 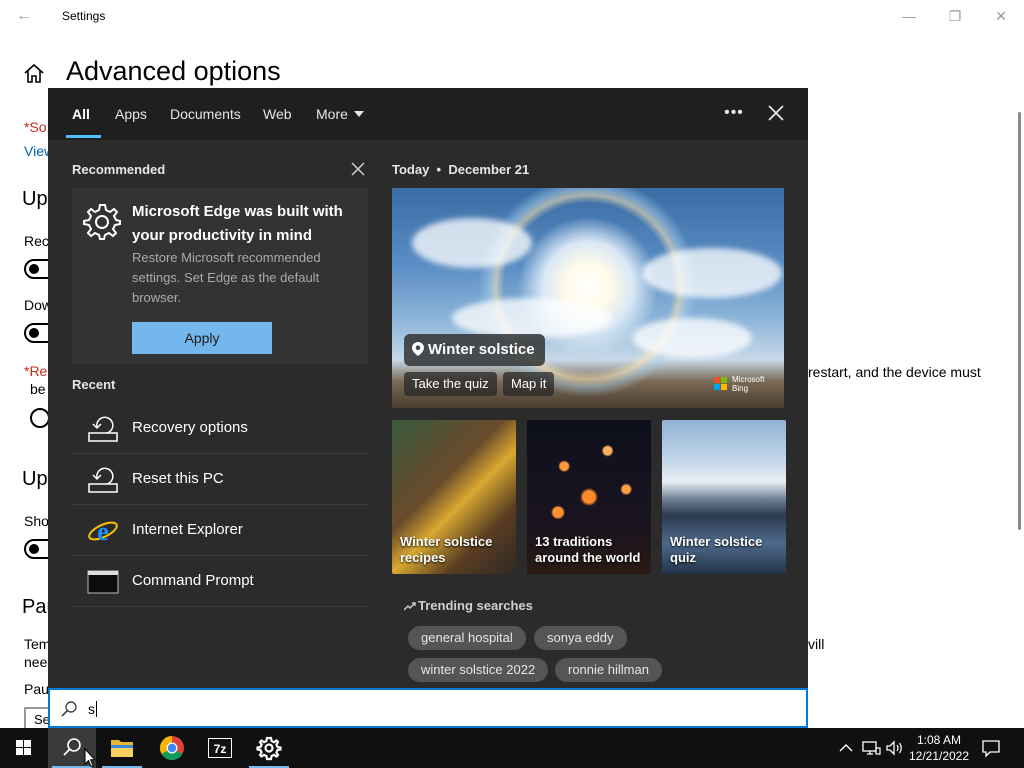 I want to click on restore-button: ❐, so click(x=955, y=16).